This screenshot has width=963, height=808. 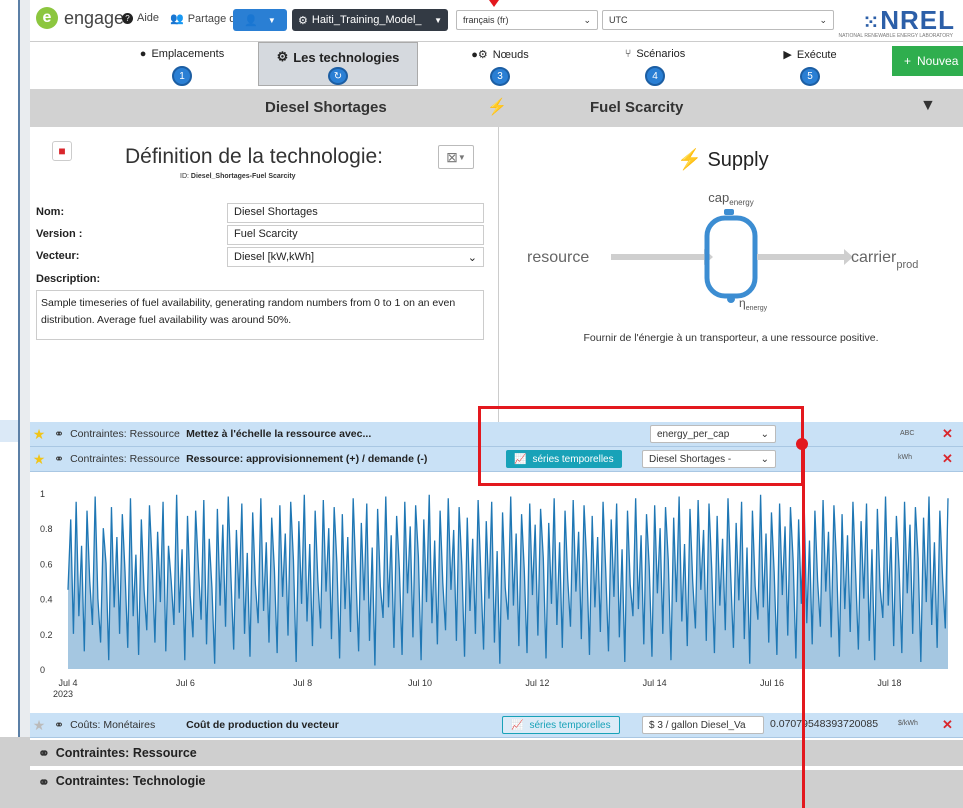 I want to click on delete-button: ■, so click(x=62, y=151).